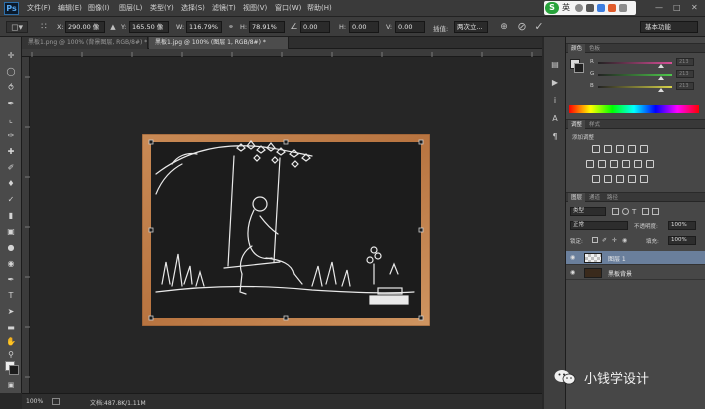  I want to click on lock-transparency-icon, so click(595, 240).